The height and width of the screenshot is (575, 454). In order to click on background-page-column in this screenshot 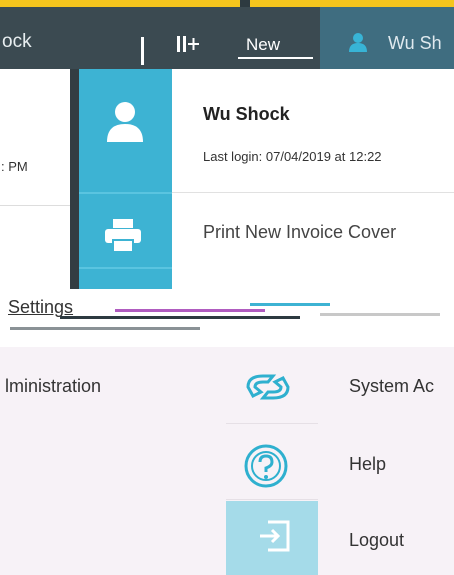, I will do `click(39, 179)`.